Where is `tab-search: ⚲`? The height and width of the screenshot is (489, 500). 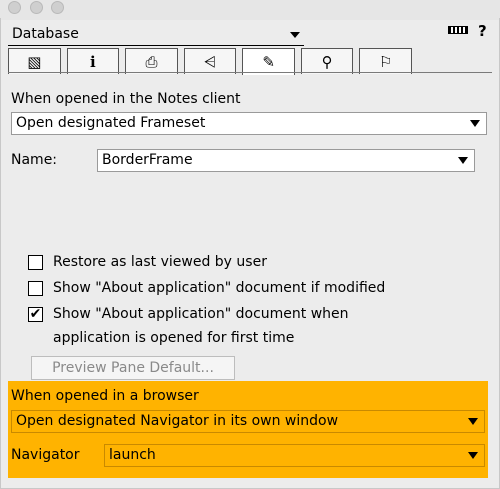 tab-search: ⚲ is located at coordinates (327, 61).